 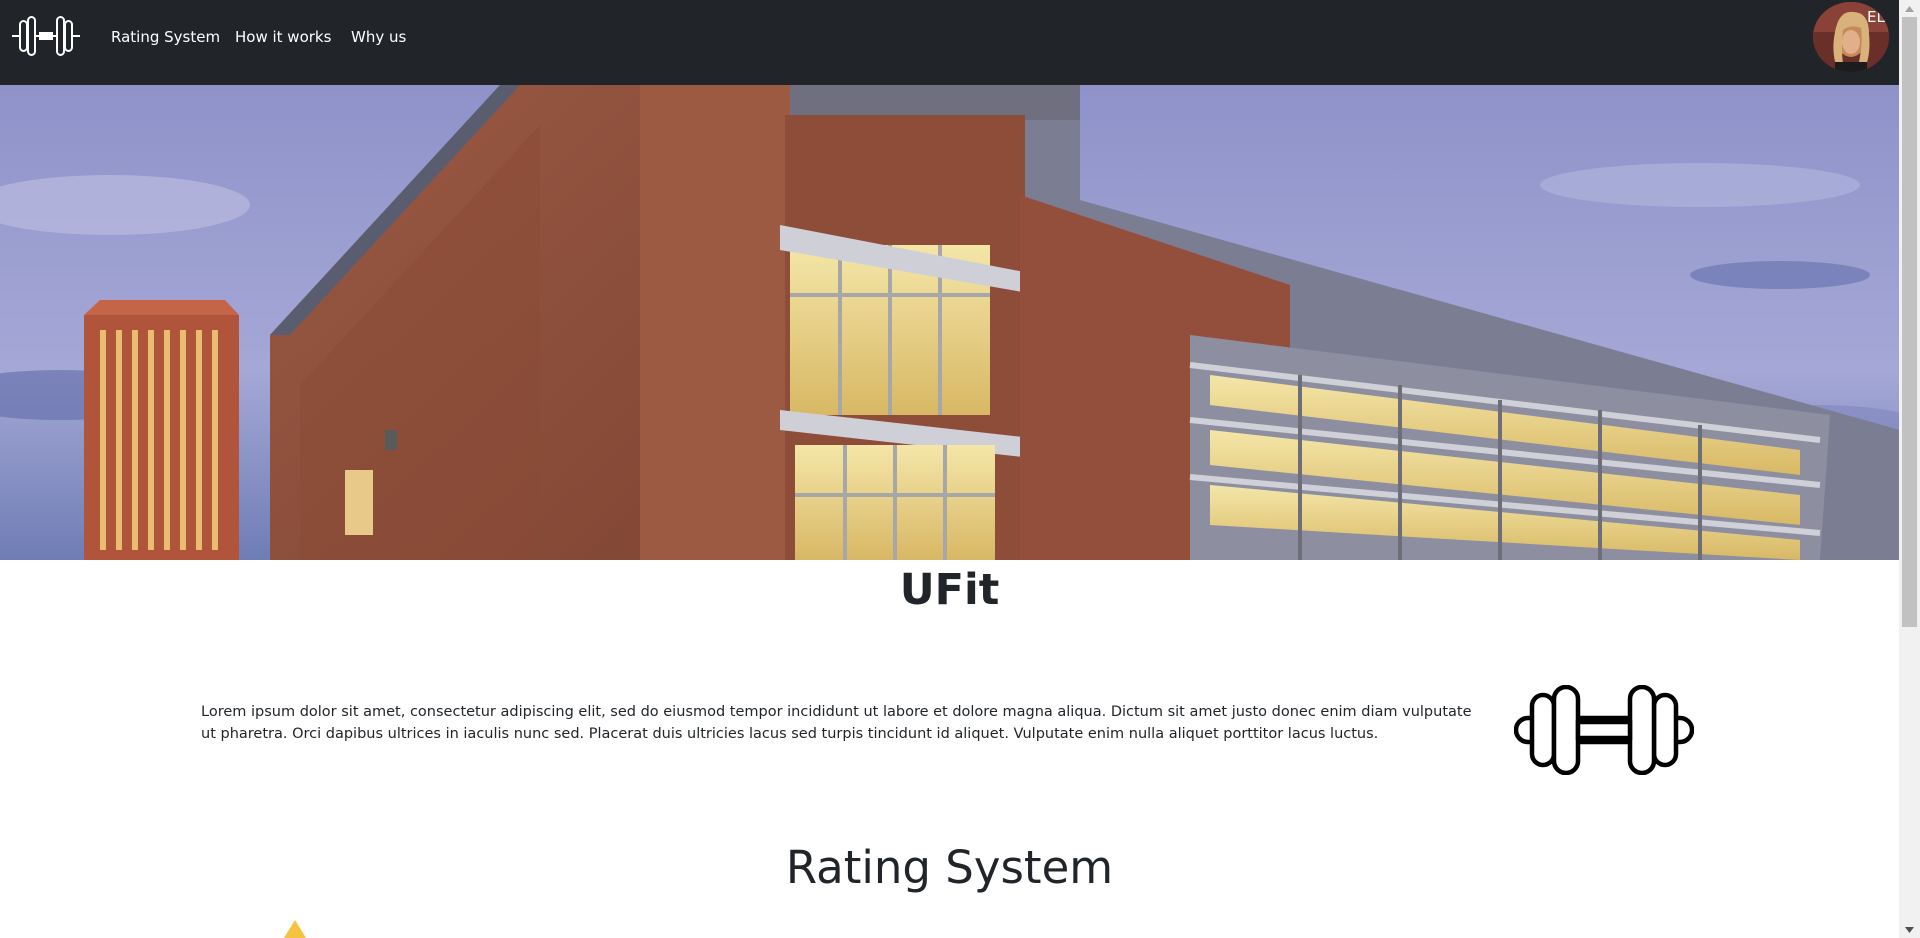 I want to click on scrollbar-thumb, so click(x=1909, y=322).